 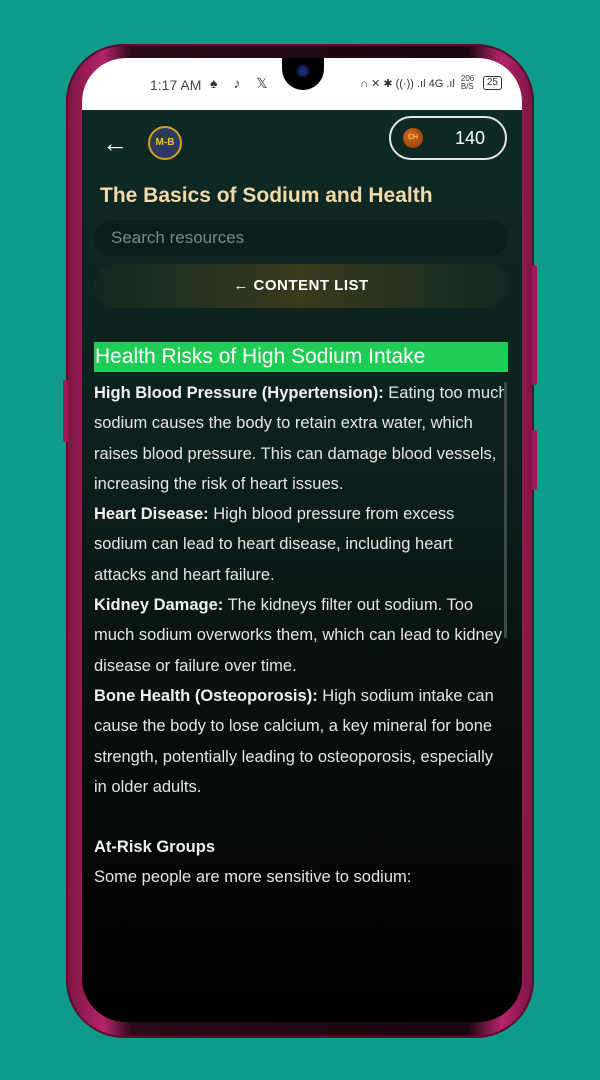 I want to click on content-list-button: ← CONTENT LIST, so click(x=301, y=286).